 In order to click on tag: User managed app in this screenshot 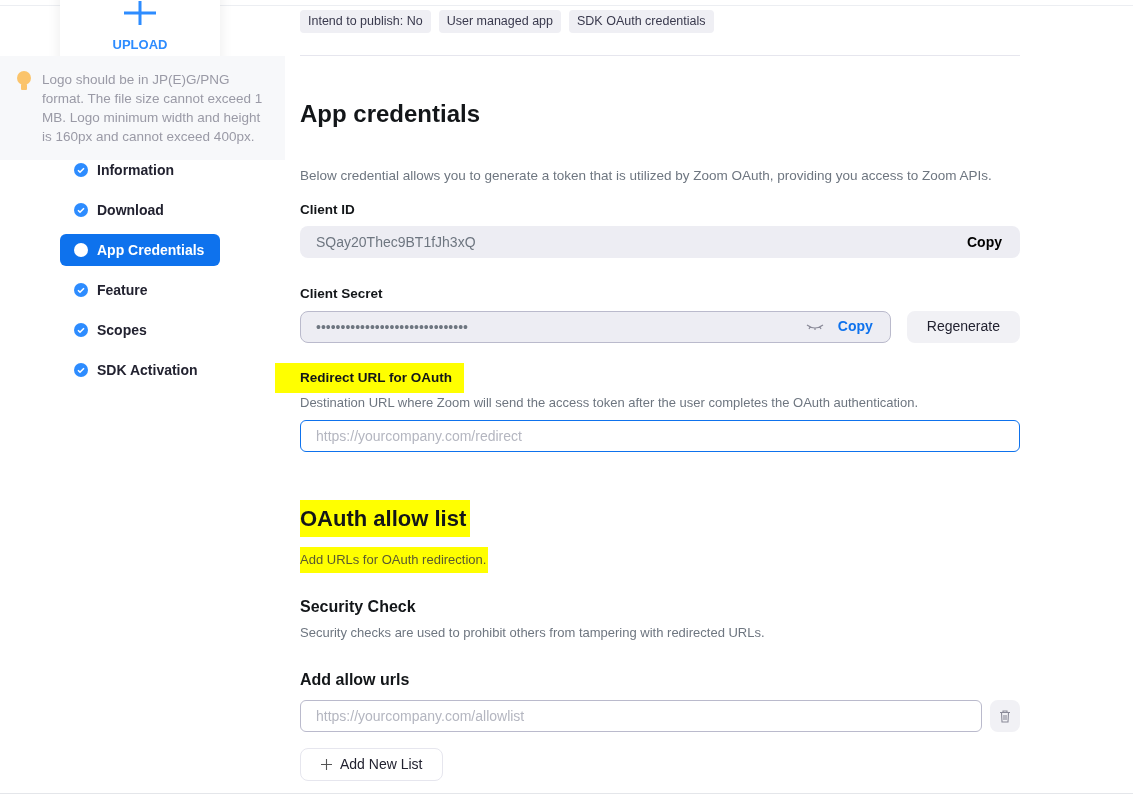, I will do `click(499, 21)`.